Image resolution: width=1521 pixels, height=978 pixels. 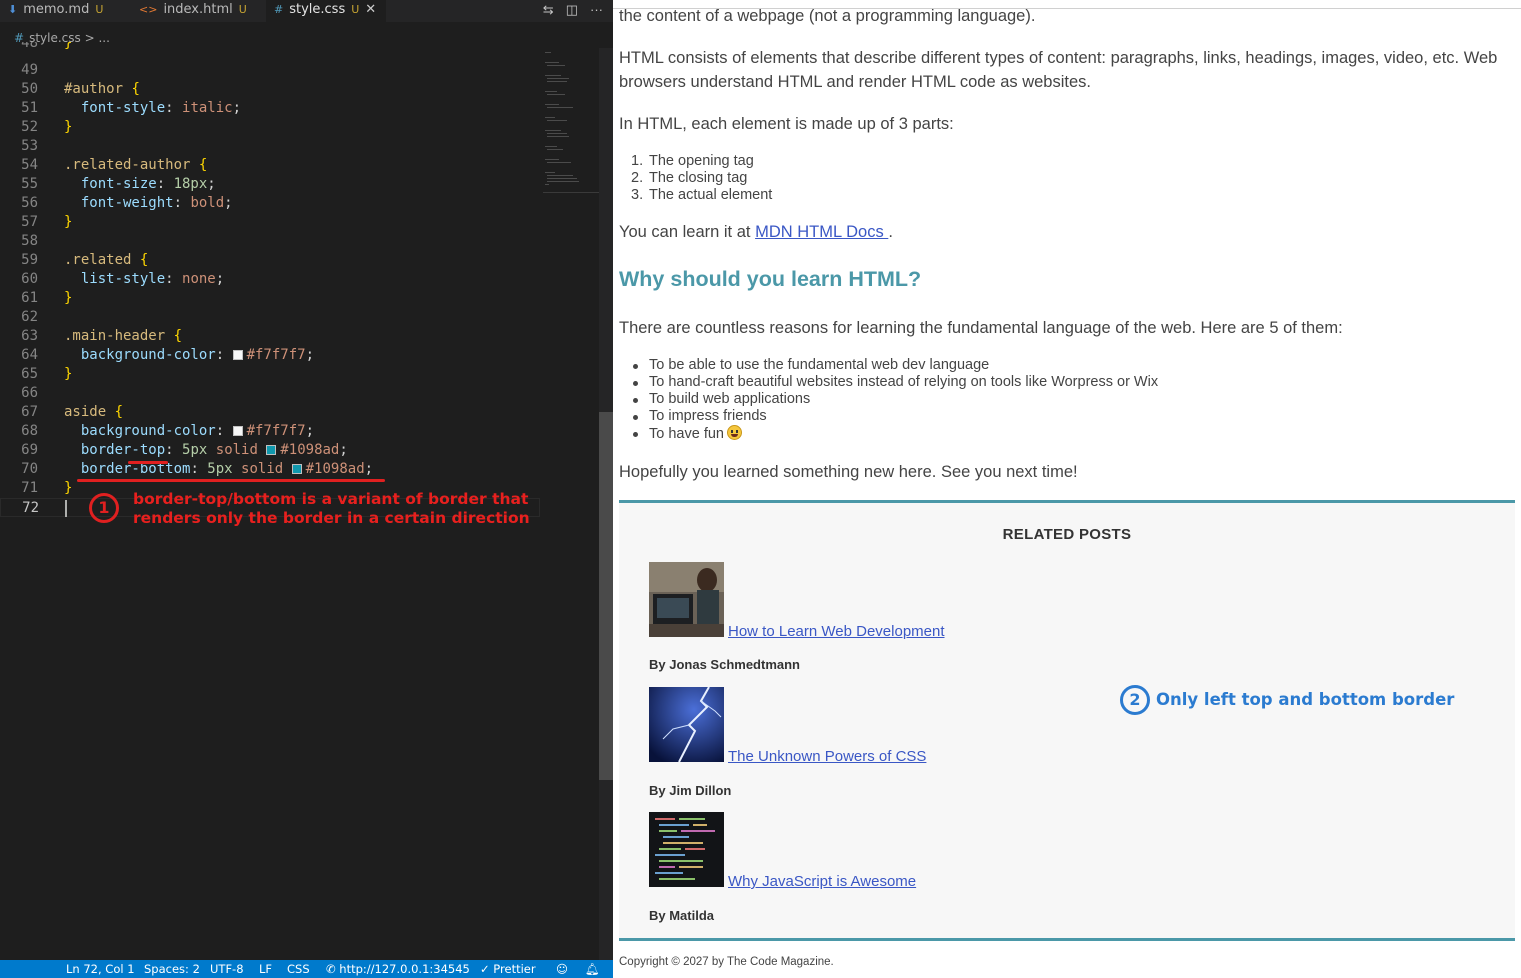 I want to click on page-footer: Copyright © 2027 by The Code Magazine., so click(x=726, y=962).